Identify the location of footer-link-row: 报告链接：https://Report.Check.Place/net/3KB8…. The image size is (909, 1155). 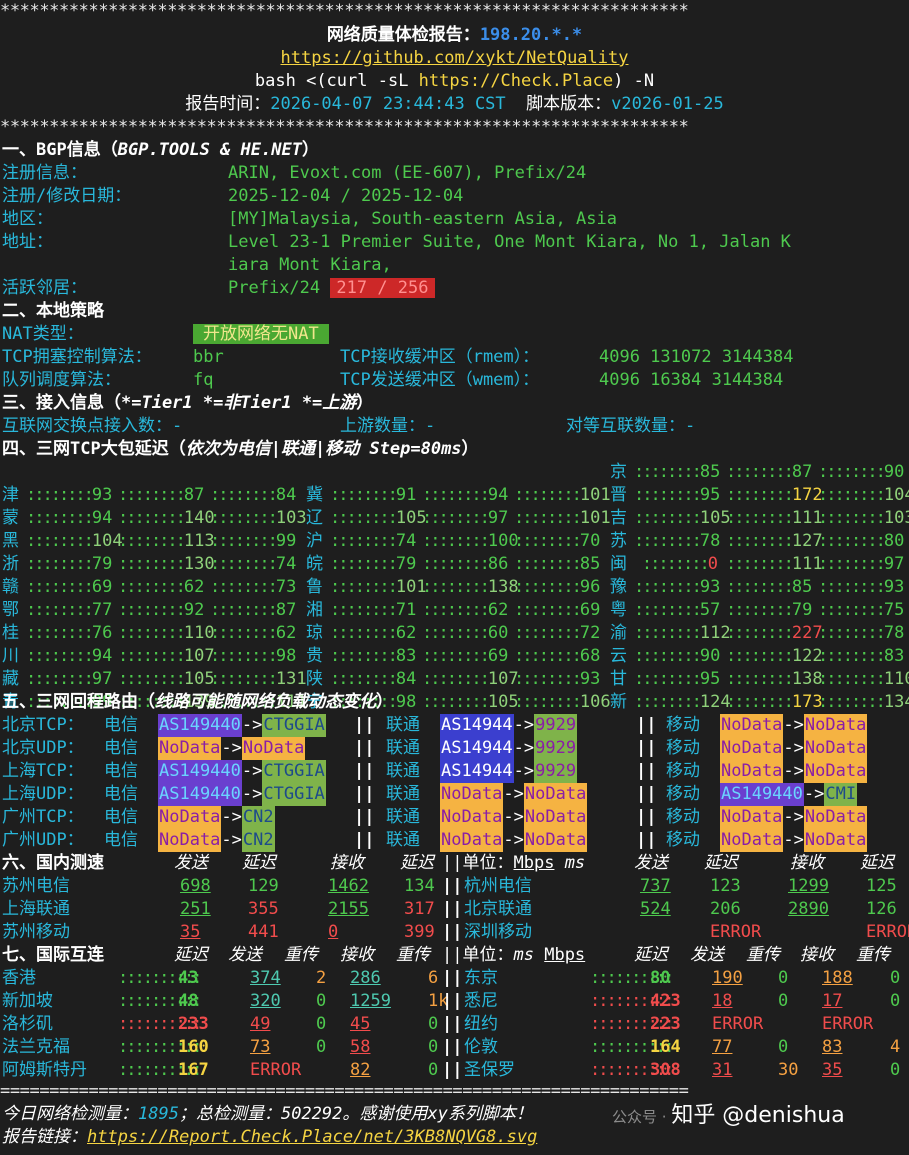
(269, 1137).